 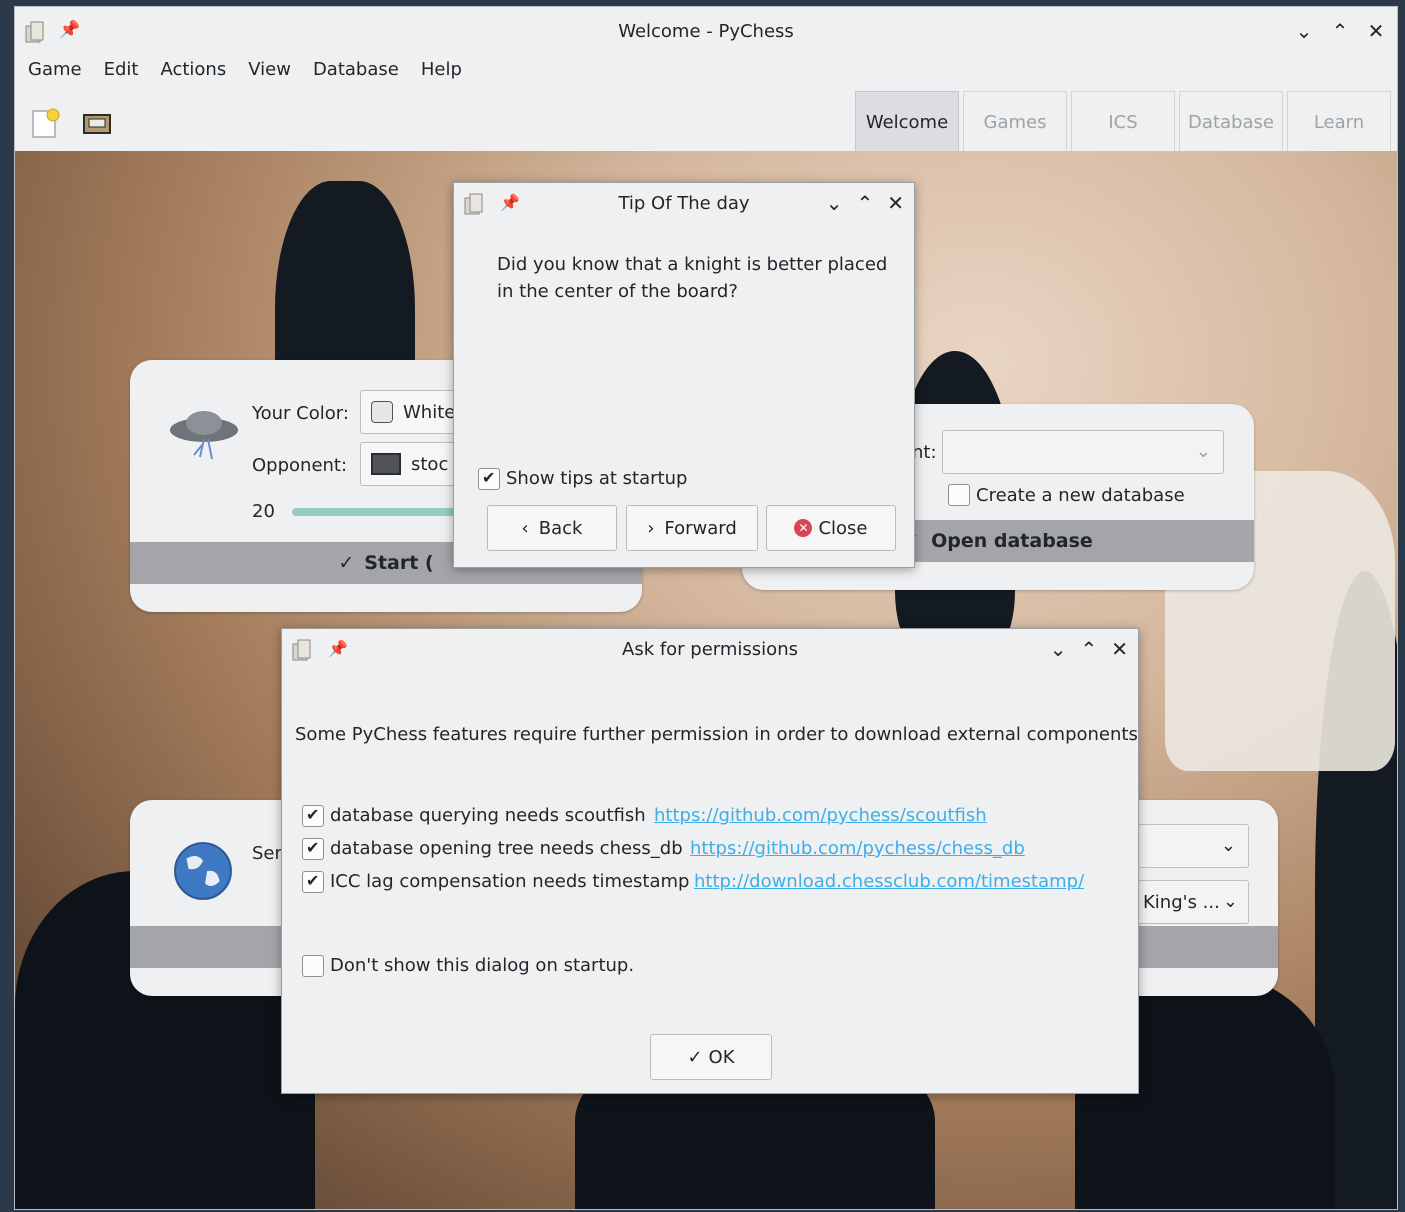 I want to click on chess-db-label: database opening tree needs chess_db, so click(x=506, y=848).